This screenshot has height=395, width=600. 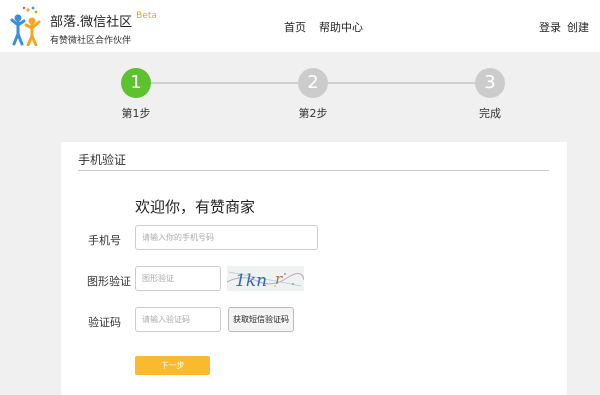 What do you see at coordinates (136, 83) in the screenshot?
I see `step-1-indicator: 1` at bounding box center [136, 83].